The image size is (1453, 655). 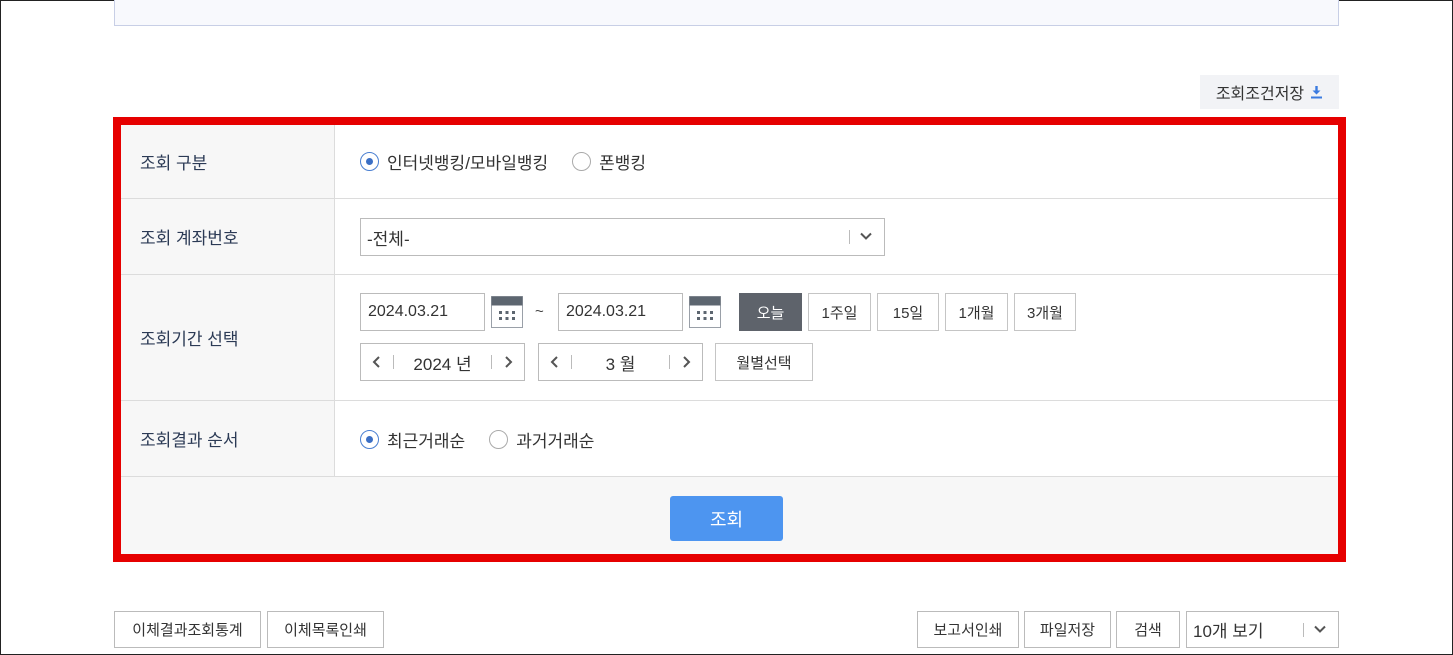 I want to click on year-stepper: 2024 년, so click(x=442, y=362).